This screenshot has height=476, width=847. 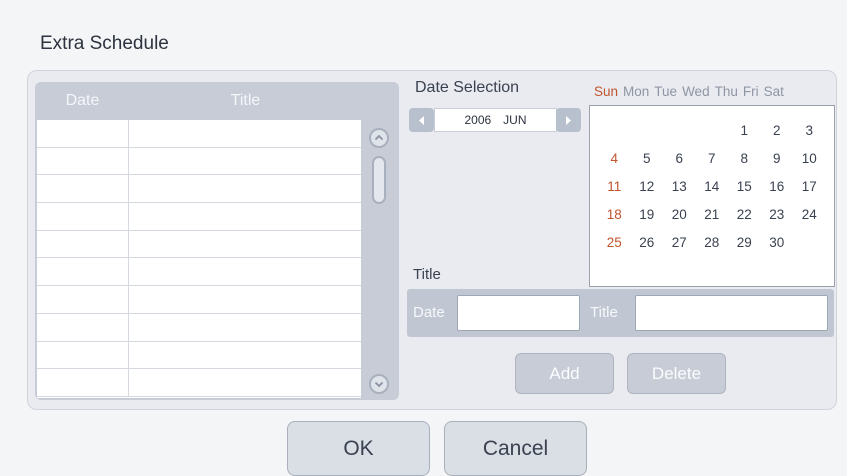 I want to click on dialog-title: Extra Schedule, so click(x=104, y=43).